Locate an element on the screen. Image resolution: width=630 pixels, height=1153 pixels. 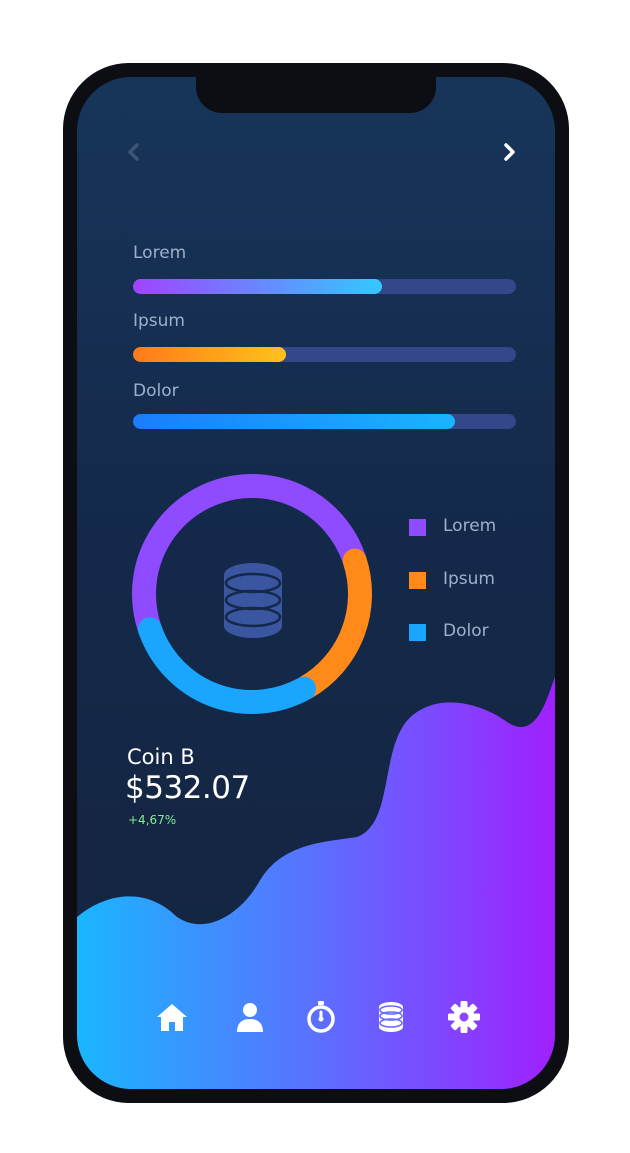
bar-label-ipsum: Ipsum is located at coordinates (159, 321).